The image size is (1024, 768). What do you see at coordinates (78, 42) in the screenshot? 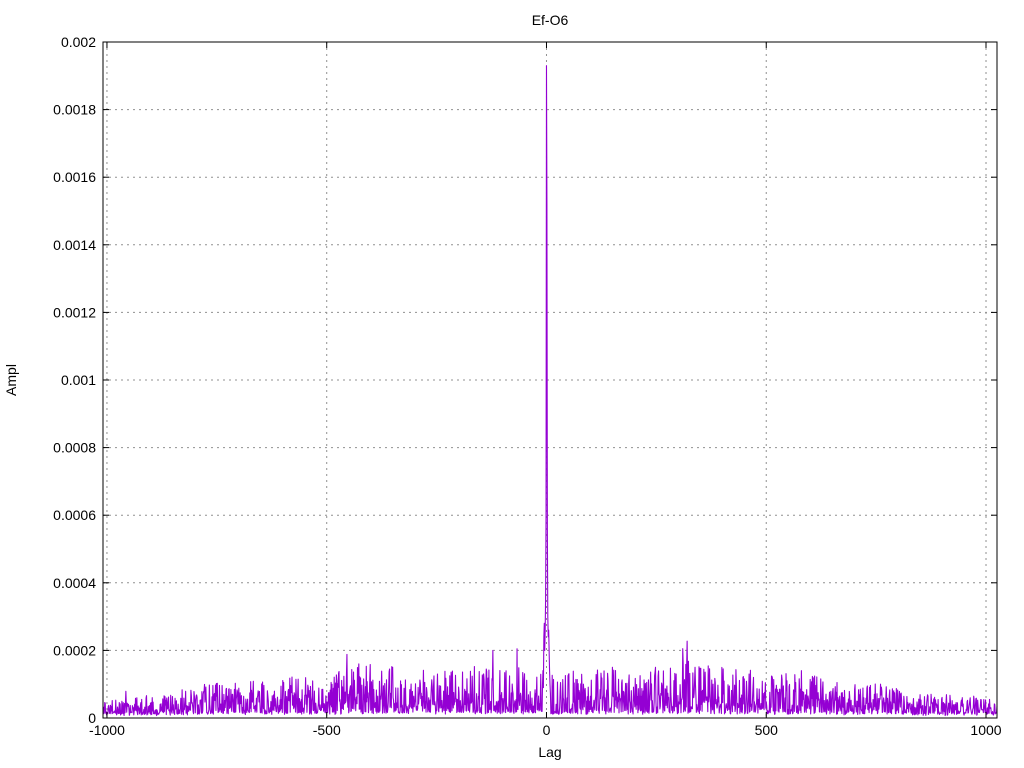
I see `y-tick-label: 0.002` at bounding box center [78, 42].